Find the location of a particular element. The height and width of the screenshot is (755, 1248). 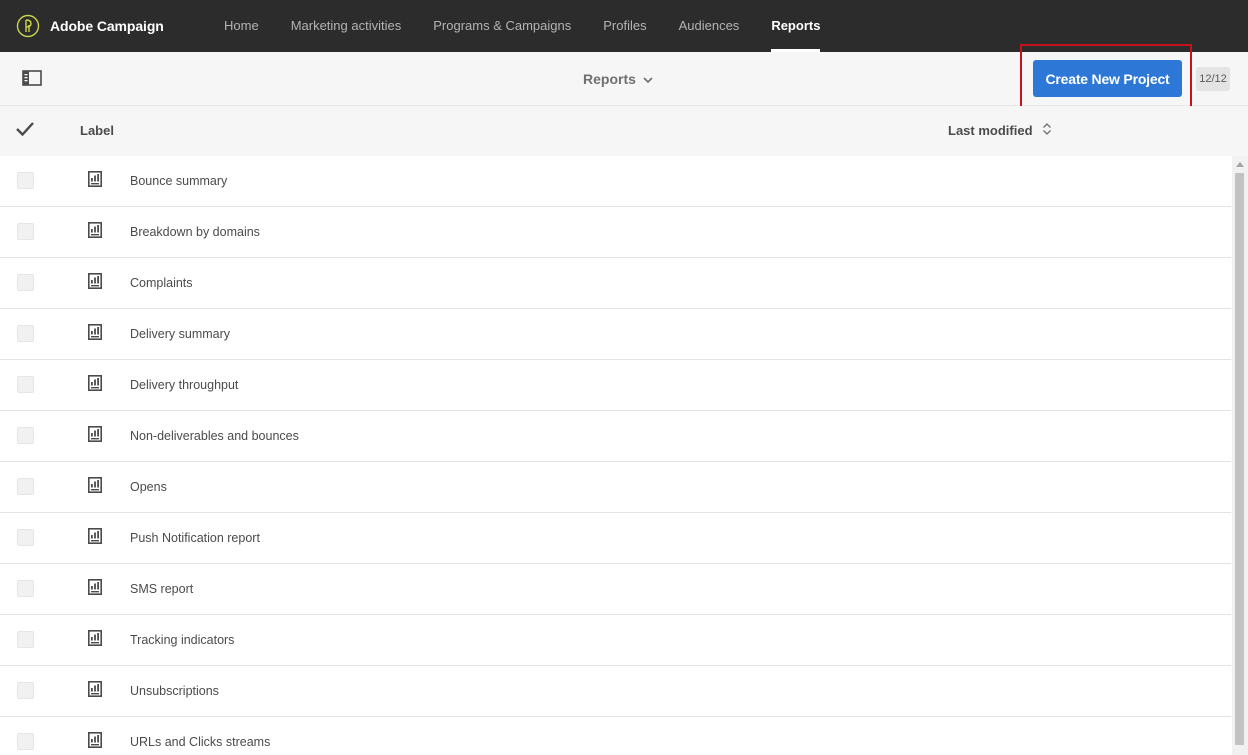

side-panel-icon is located at coordinates (32, 78).